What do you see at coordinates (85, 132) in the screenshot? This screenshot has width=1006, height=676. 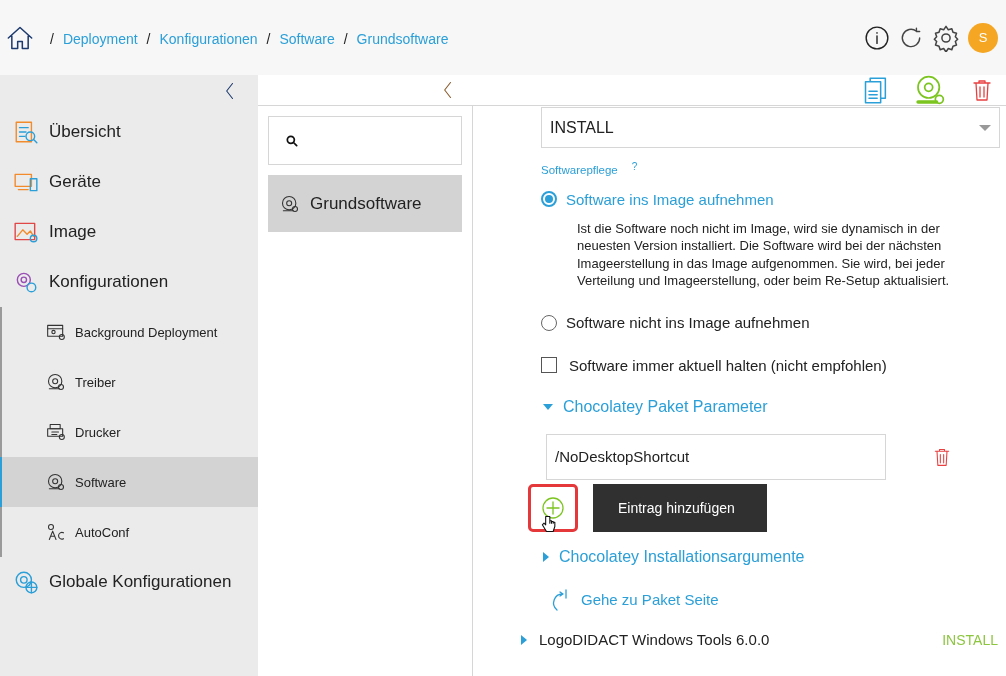 I see `sidebar-label: Übersicht` at bounding box center [85, 132].